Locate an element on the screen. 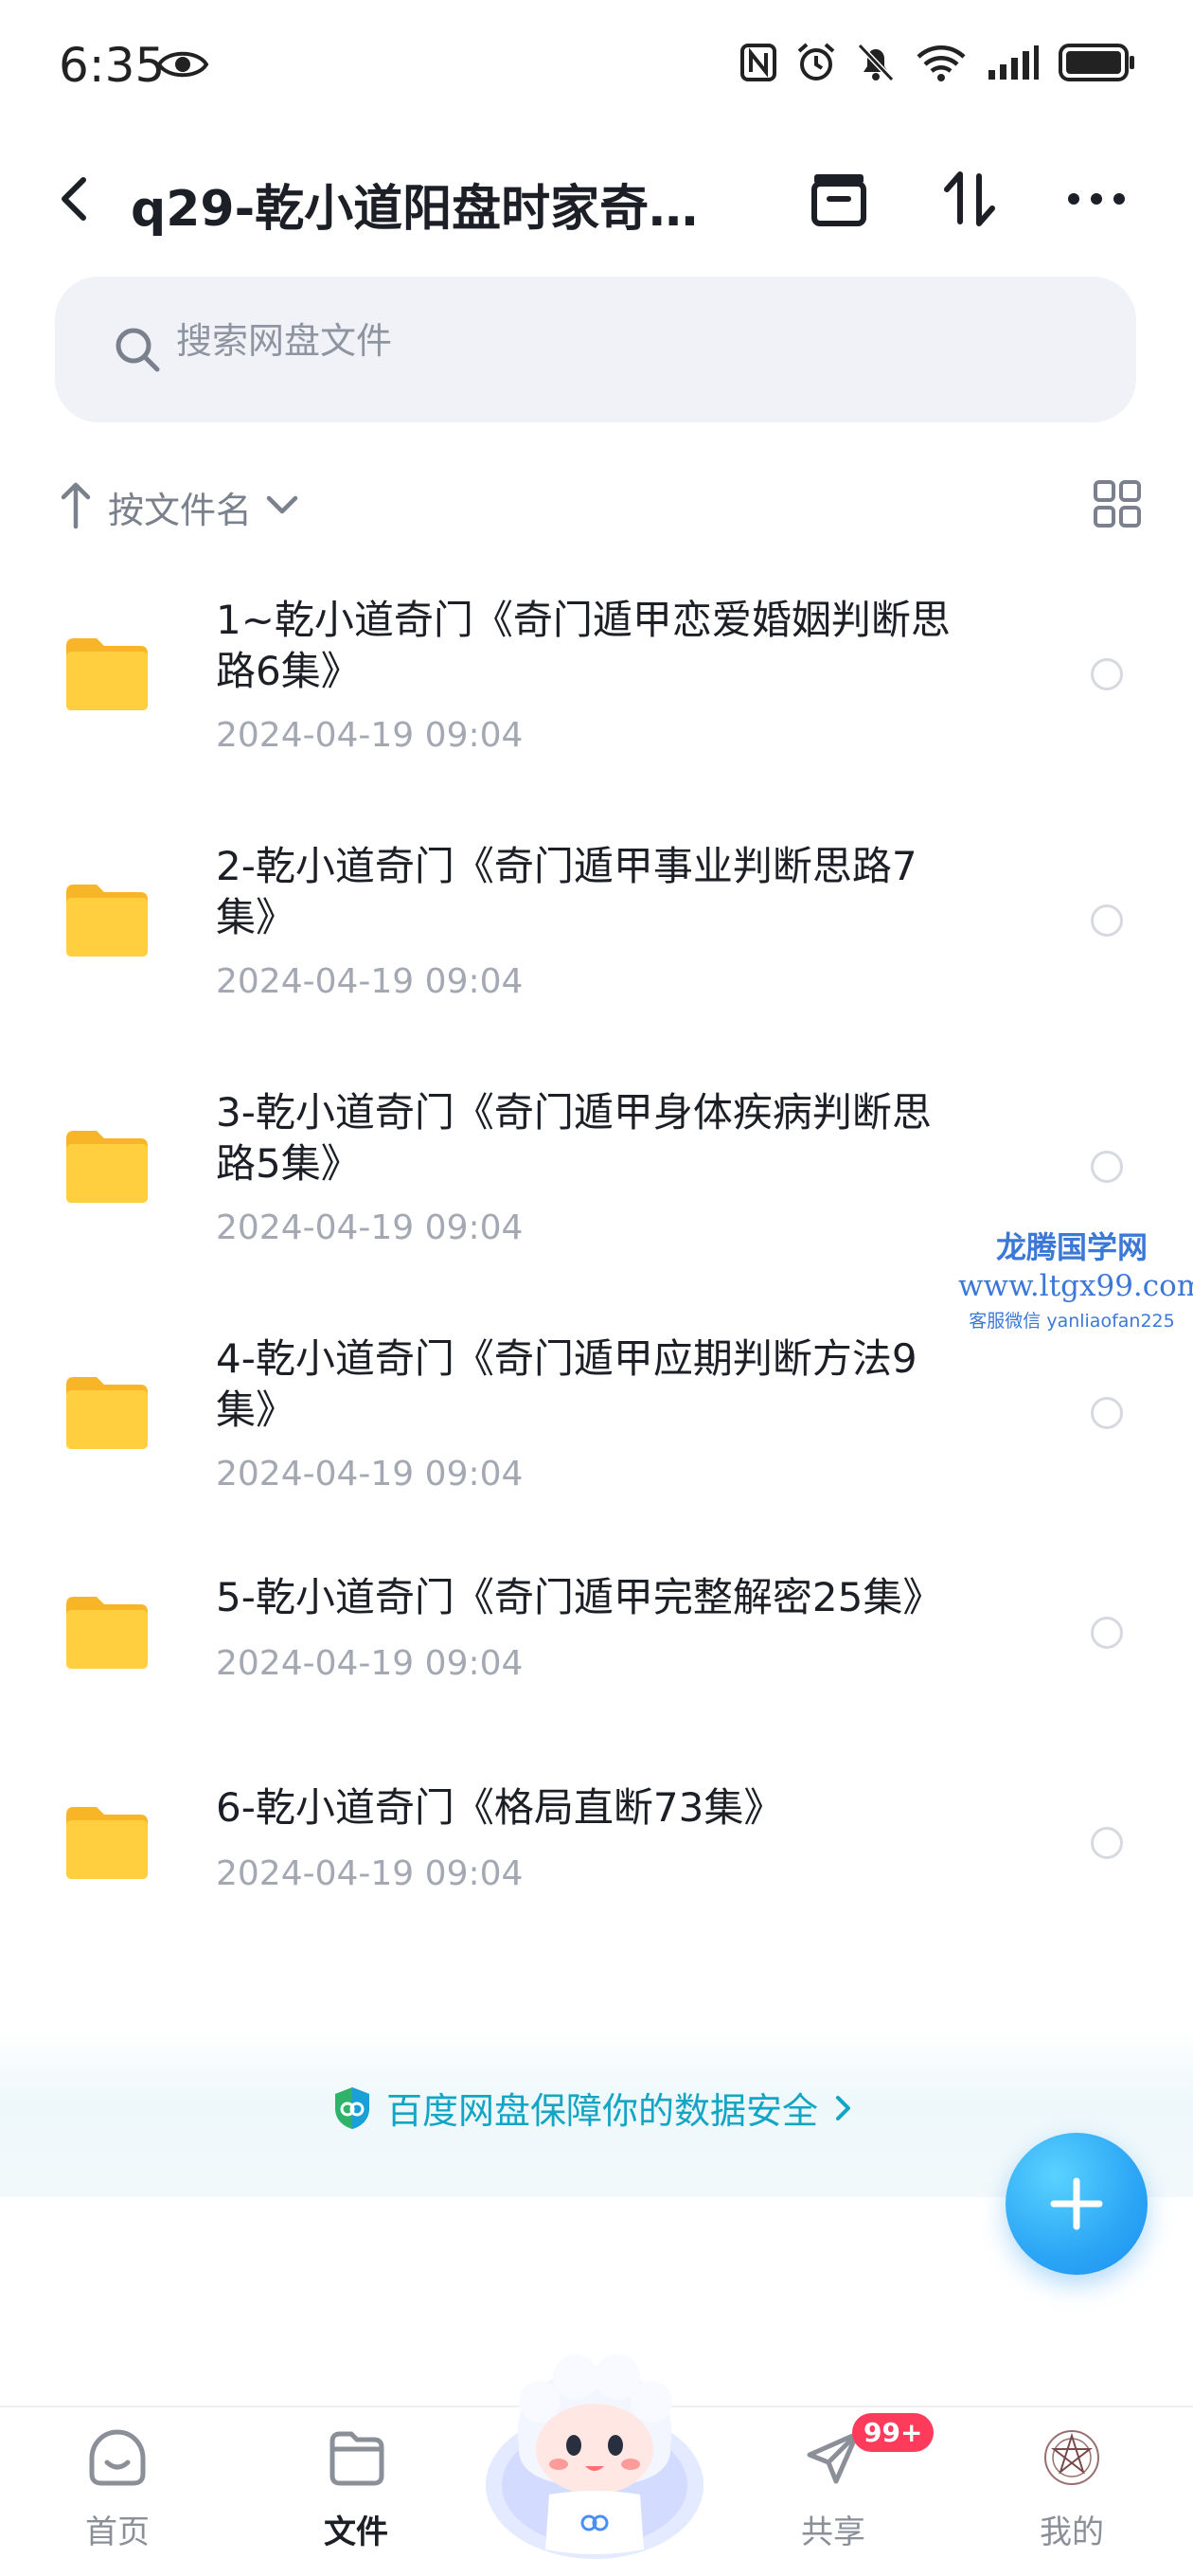 This screenshot has height=2576, width=1193. arrow-up-icon is located at coordinates (76, 504).